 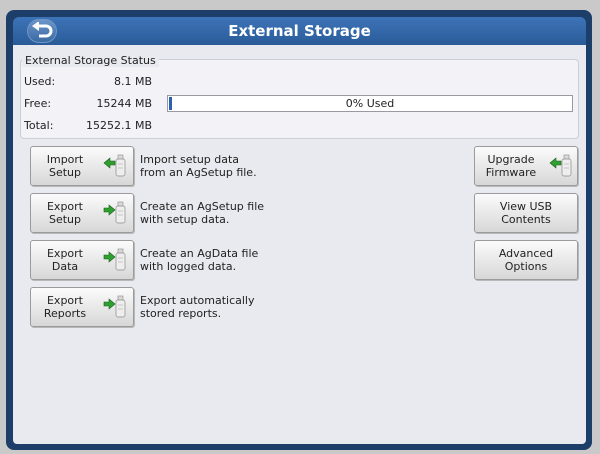 I want to click on export-data-button: Export Data, so click(x=82, y=260).